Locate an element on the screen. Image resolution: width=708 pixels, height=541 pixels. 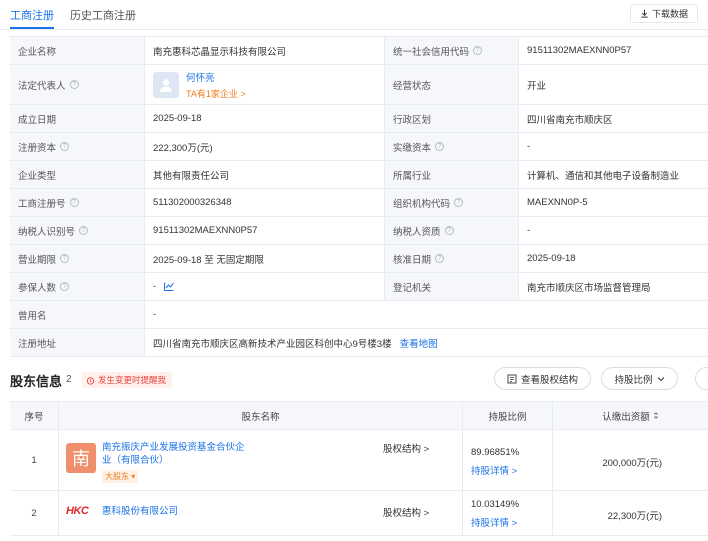
info-label: 成立日期 is located at coordinates (77, 118).